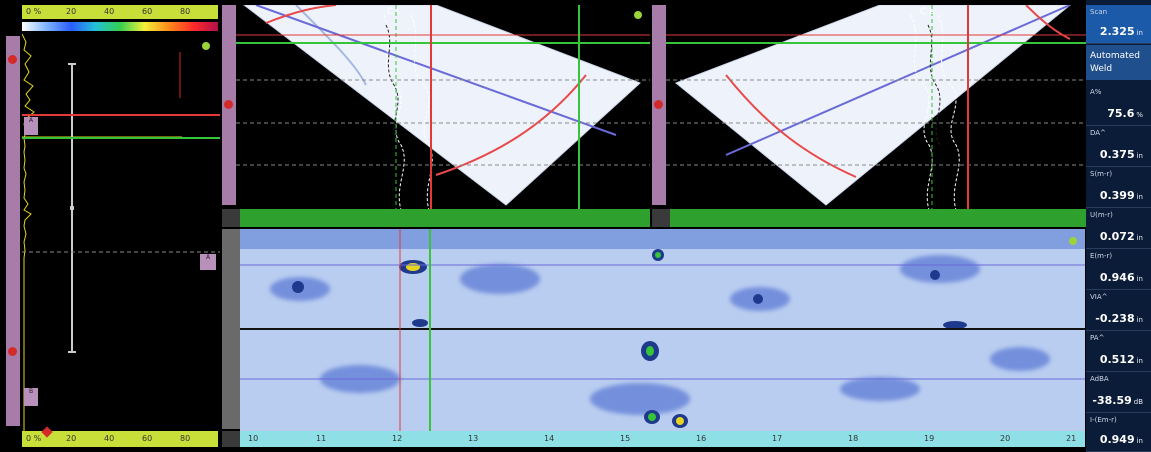 This screenshot has height=452, width=1151. Describe the element at coordinates (1118, 62) in the screenshot. I see `mode-selector: Automated Weld` at that location.